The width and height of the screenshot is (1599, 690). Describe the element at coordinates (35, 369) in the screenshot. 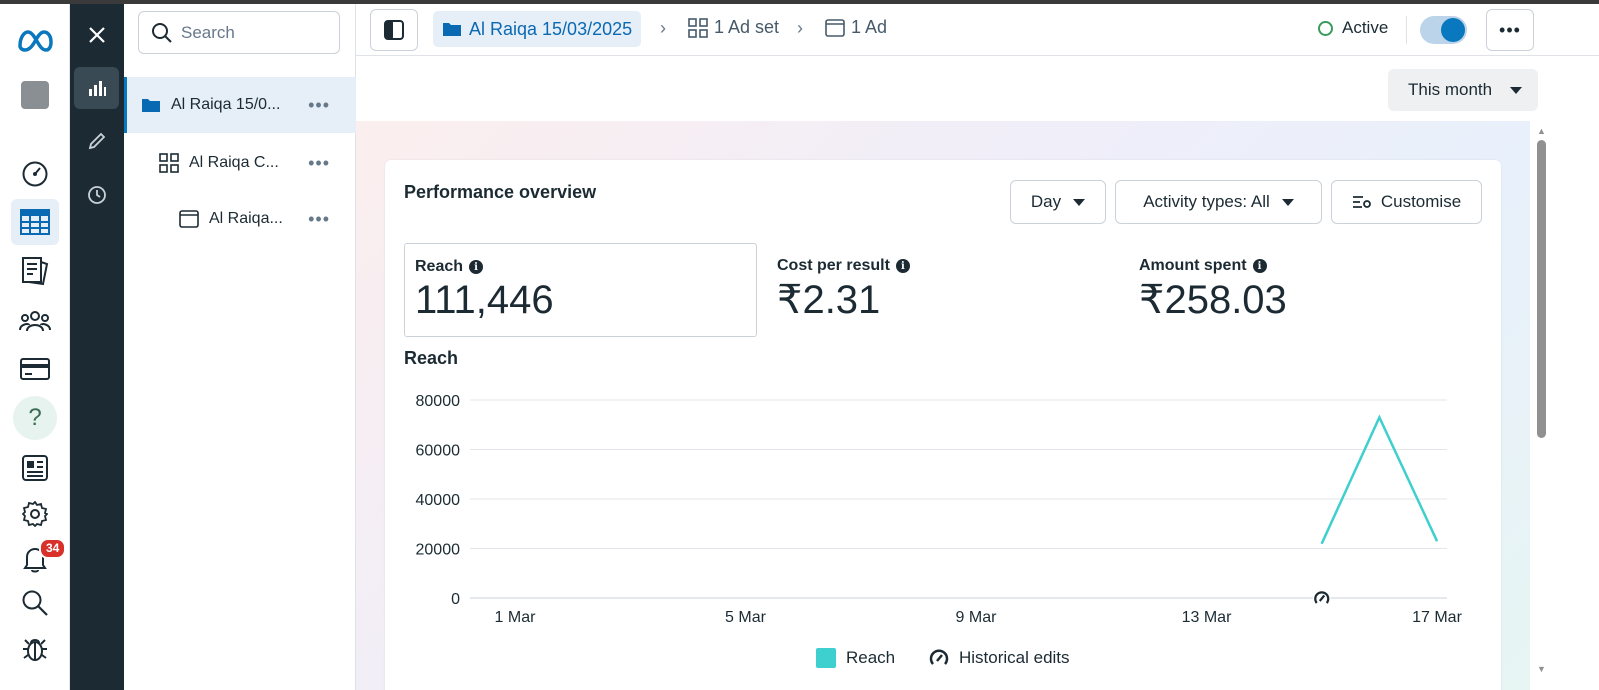

I see `billing-card-icon` at that location.